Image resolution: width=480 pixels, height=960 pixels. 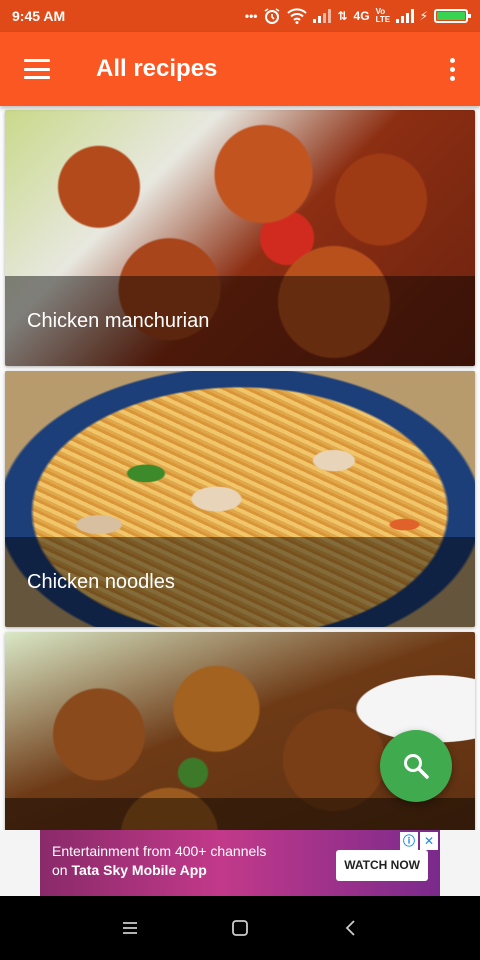 I want to click on search-fab, so click(x=416, y=766).